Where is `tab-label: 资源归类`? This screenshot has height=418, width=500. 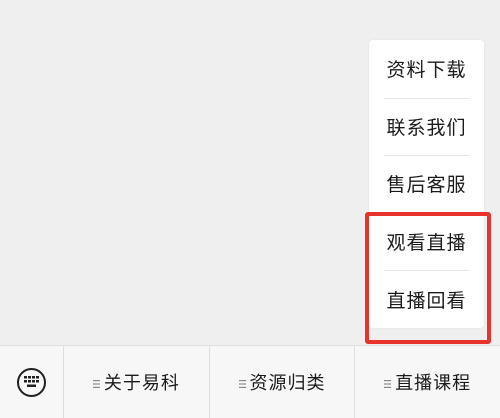 tab-label: 资源归类 is located at coordinates (287, 383).